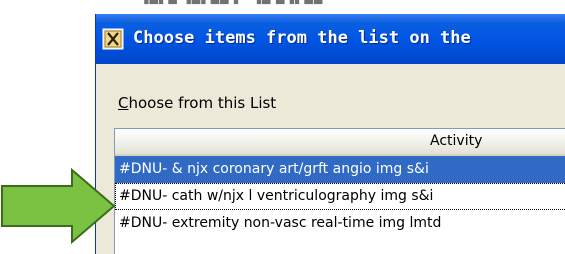  I want to click on green-arrow-icon, so click(58, 206).